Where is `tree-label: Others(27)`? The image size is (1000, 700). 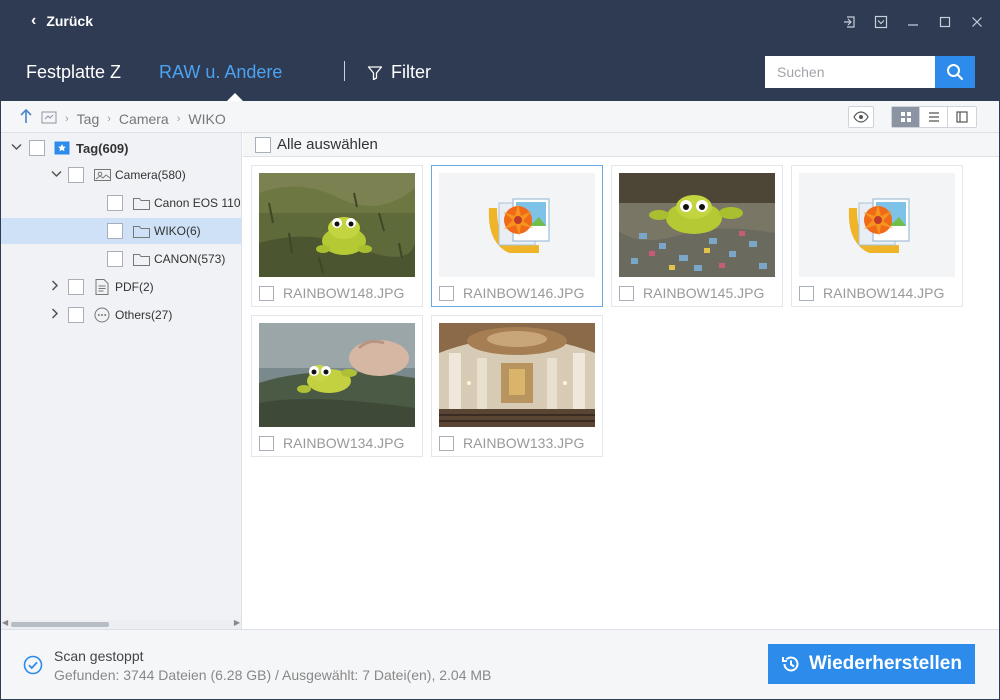 tree-label: Others(27) is located at coordinates (144, 315).